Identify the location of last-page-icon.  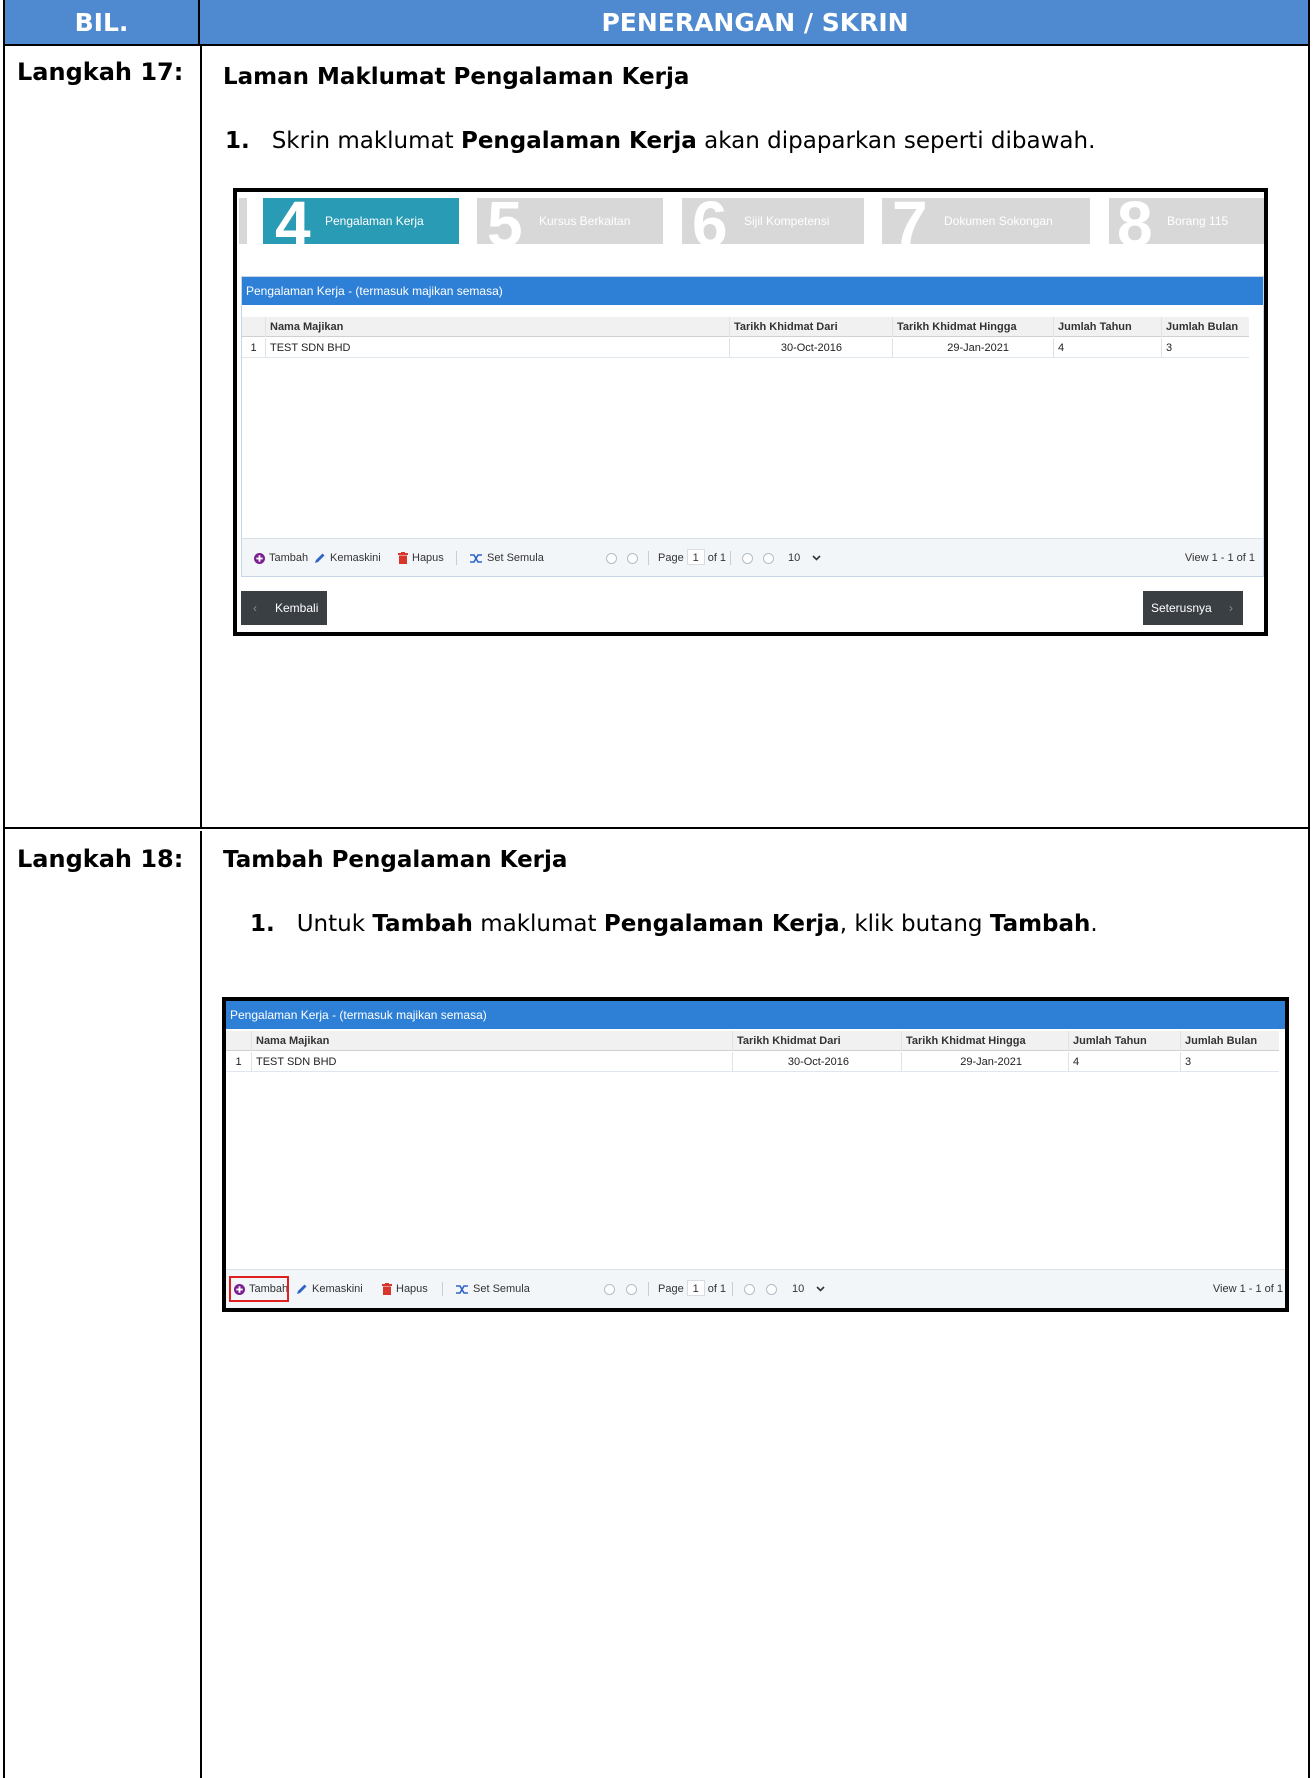
(768, 558).